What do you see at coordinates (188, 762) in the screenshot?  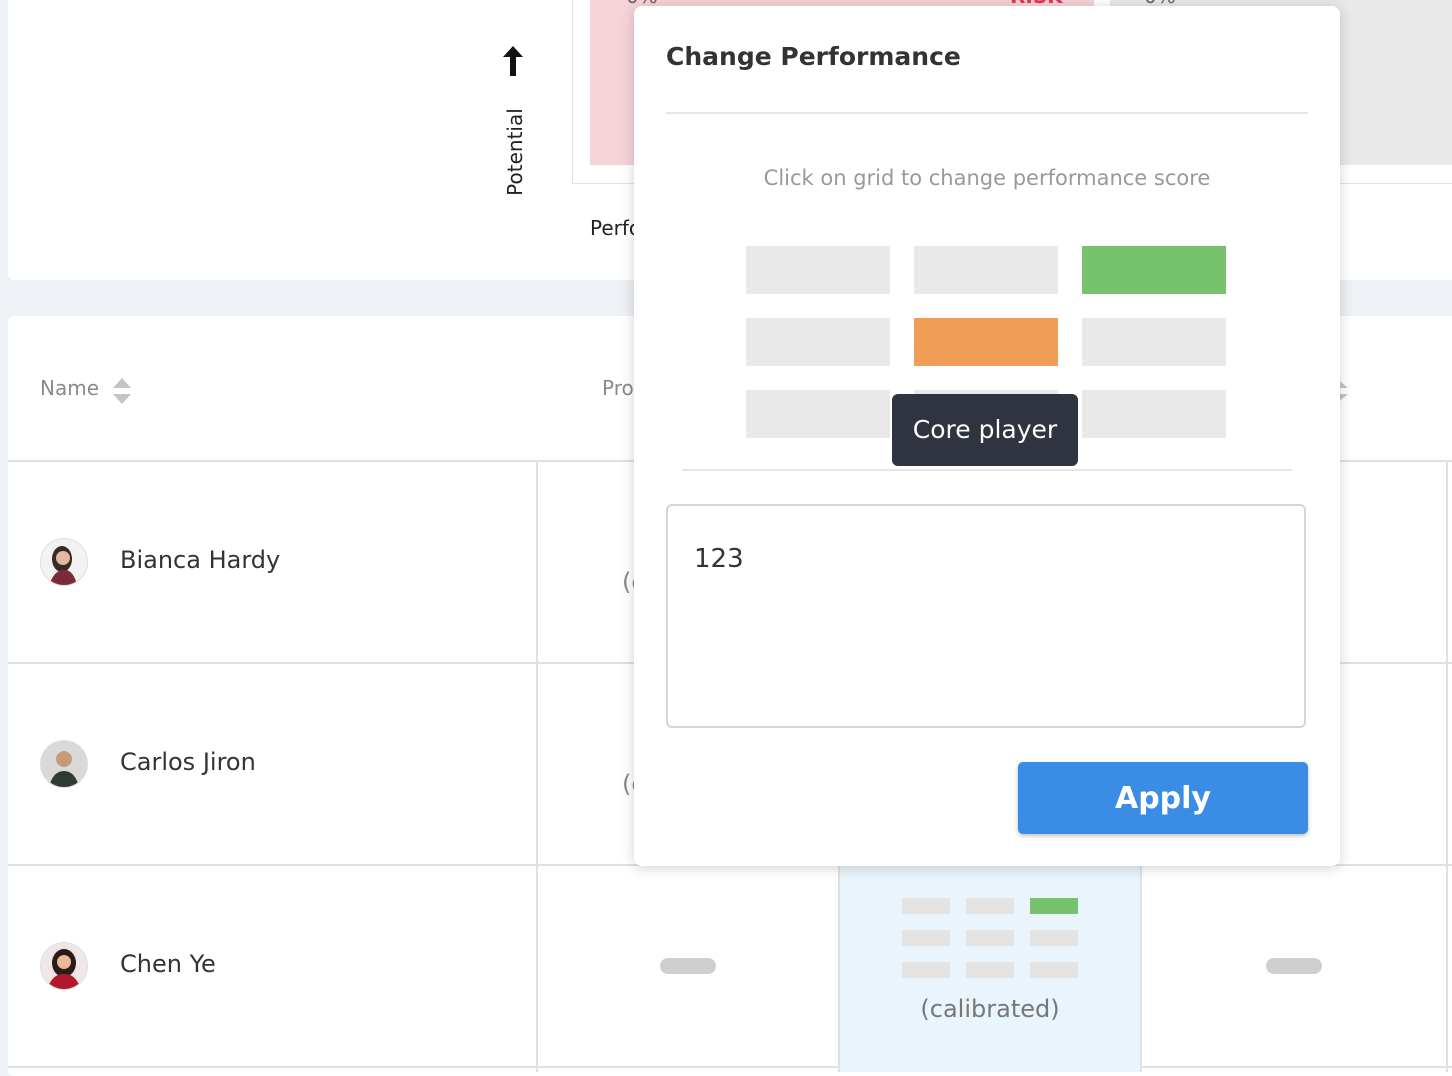 I see `employee-name: Carlos Jiron` at bounding box center [188, 762].